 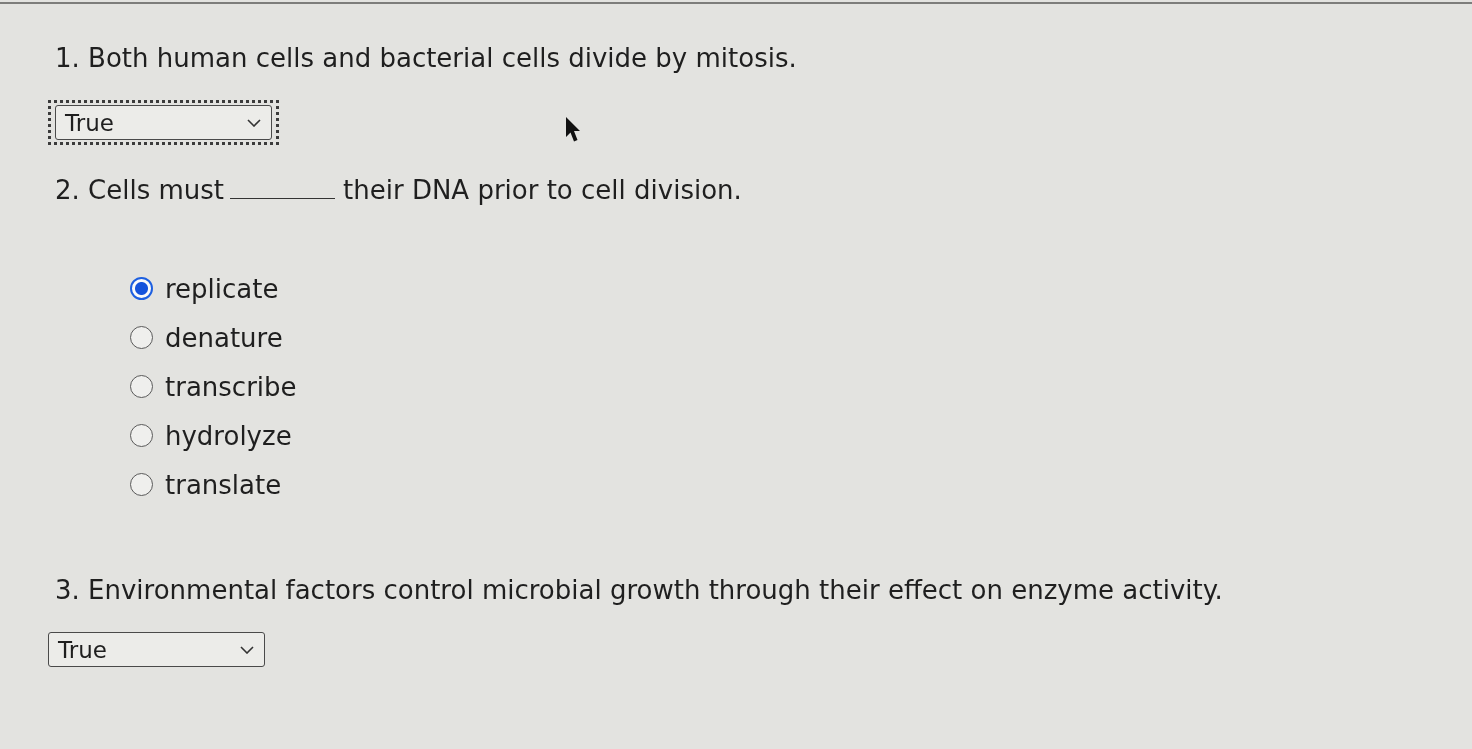 What do you see at coordinates (222, 288) in the screenshot?
I see `option-label: replicate` at bounding box center [222, 288].